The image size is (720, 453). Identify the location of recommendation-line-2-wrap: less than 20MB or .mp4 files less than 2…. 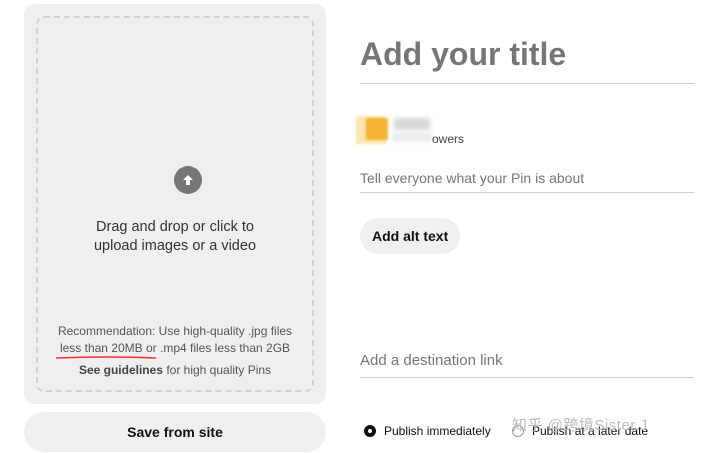
(173, 349).